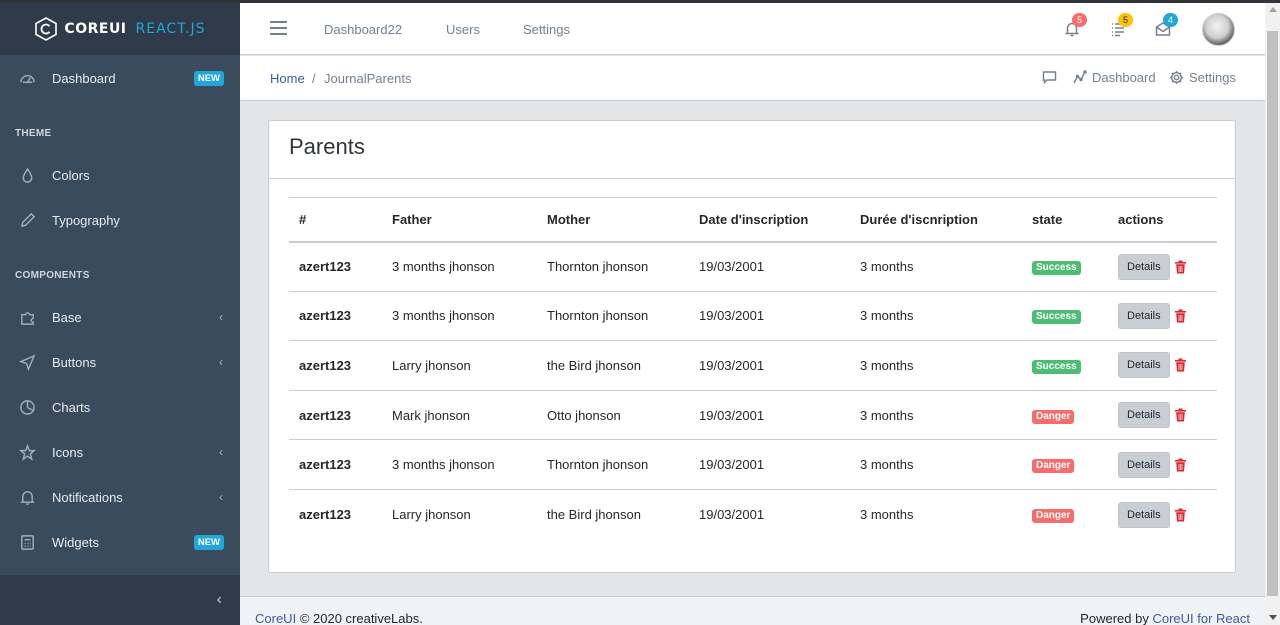 The image size is (1280, 625). I want to click on sidebar-item-label: Colors, so click(71, 175).